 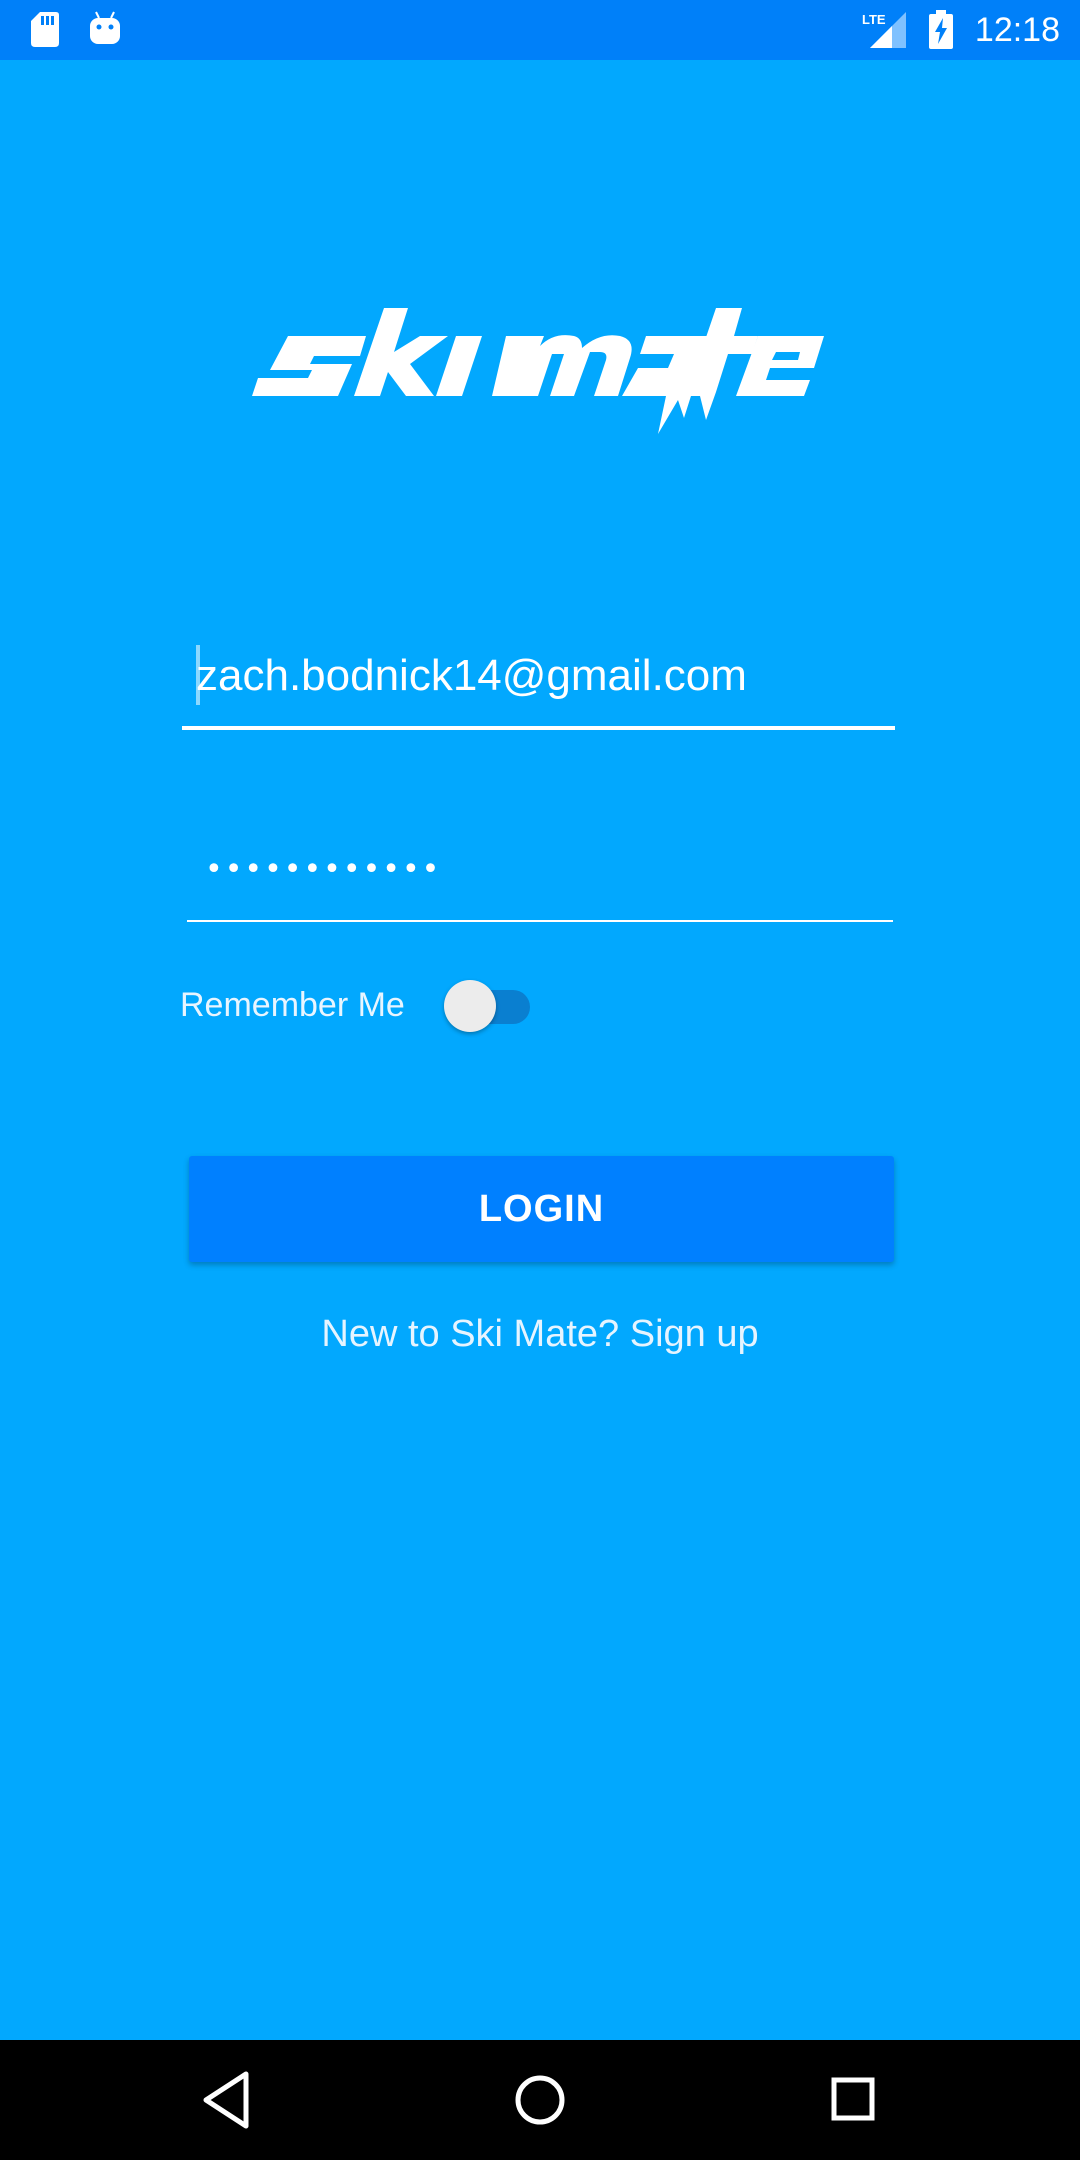 I want to click on remember-me-toggle, so click(x=487, y=1006).